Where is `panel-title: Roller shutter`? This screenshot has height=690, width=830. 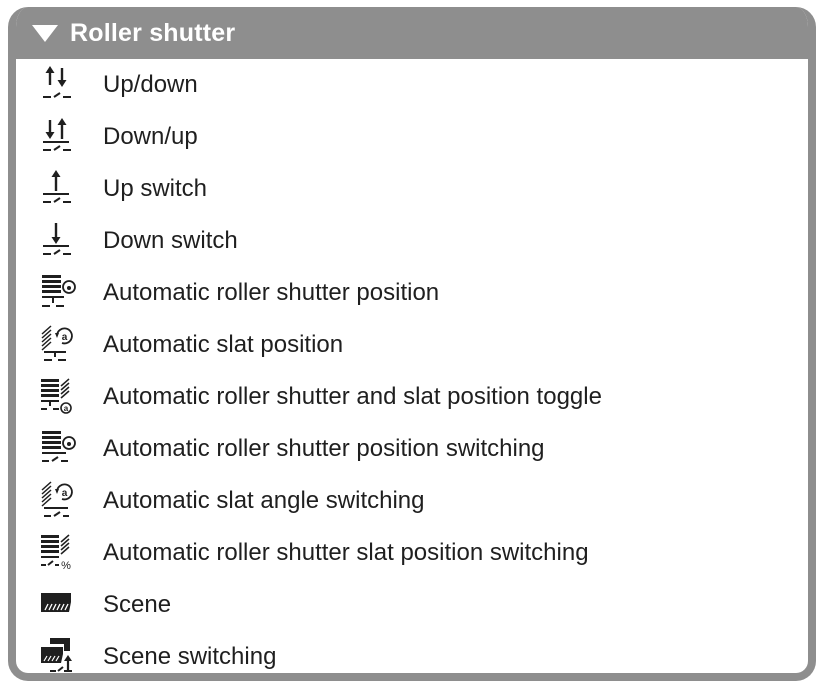 panel-title: Roller shutter is located at coordinates (153, 32).